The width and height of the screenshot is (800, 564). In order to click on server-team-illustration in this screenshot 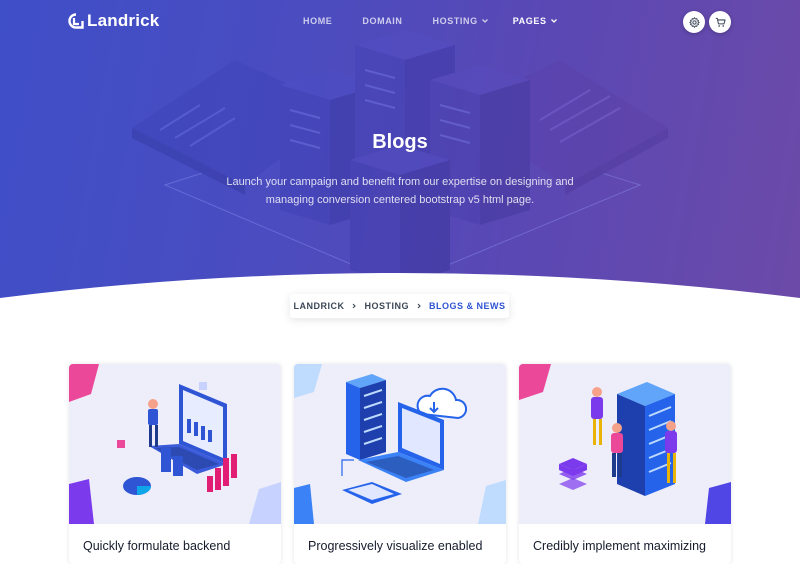, I will do `click(625, 444)`.